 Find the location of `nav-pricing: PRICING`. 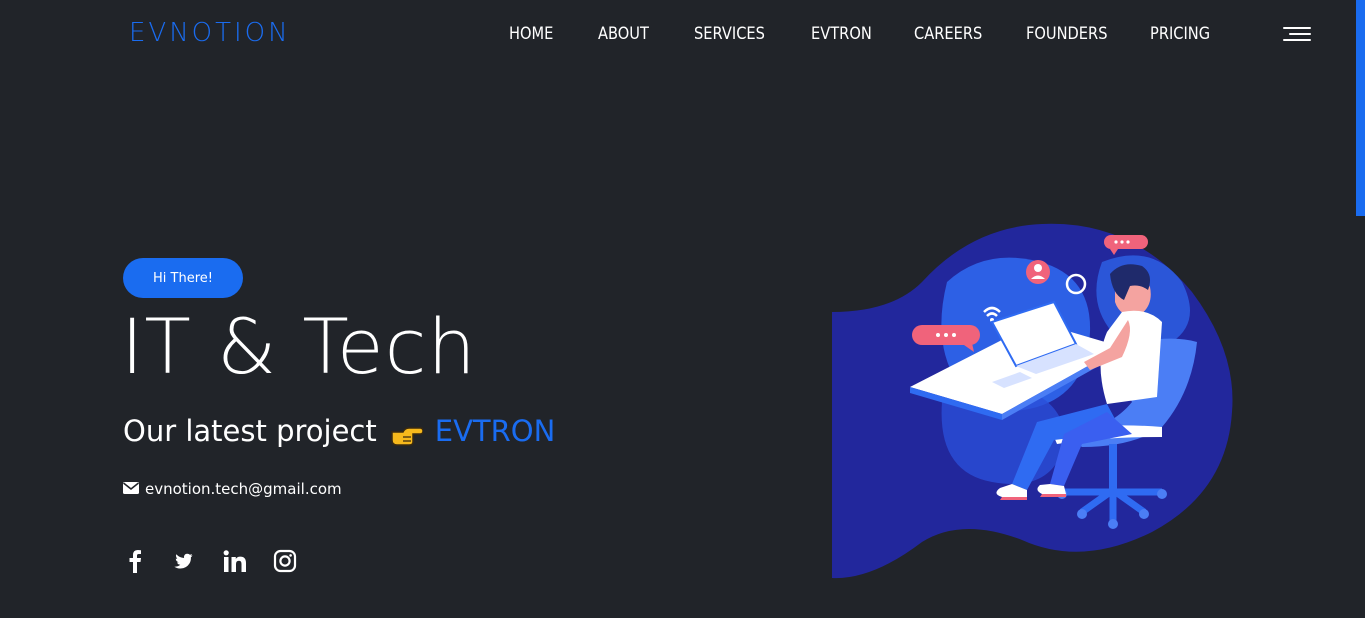

nav-pricing: PRICING is located at coordinates (1180, 34).